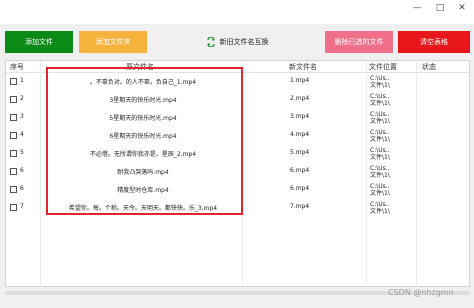  Describe the element at coordinates (300, 80) in the screenshot. I see `row-new-name: 1.mp4` at that location.